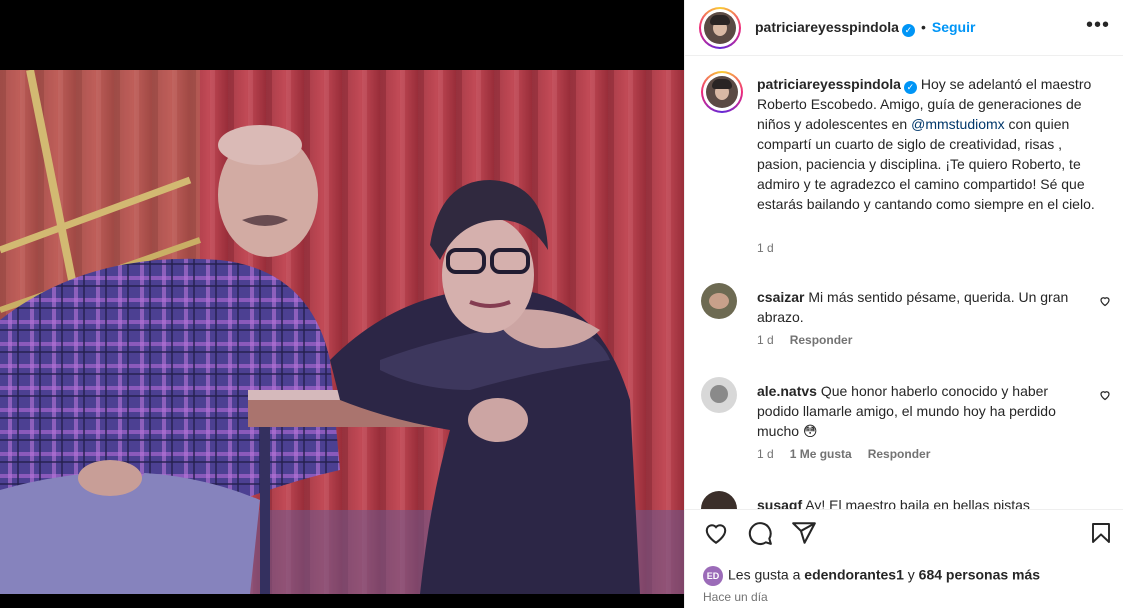 This screenshot has width=1123, height=608. What do you see at coordinates (780, 297) in the screenshot?
I see `comment-username: csaizar` at bounding box center [780, 297].